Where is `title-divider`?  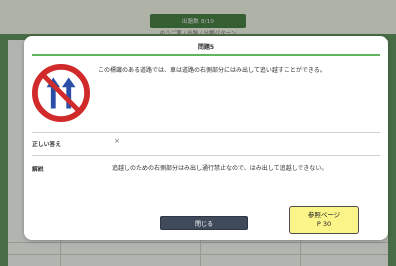
title-divider is located at coordinates (206, 55).